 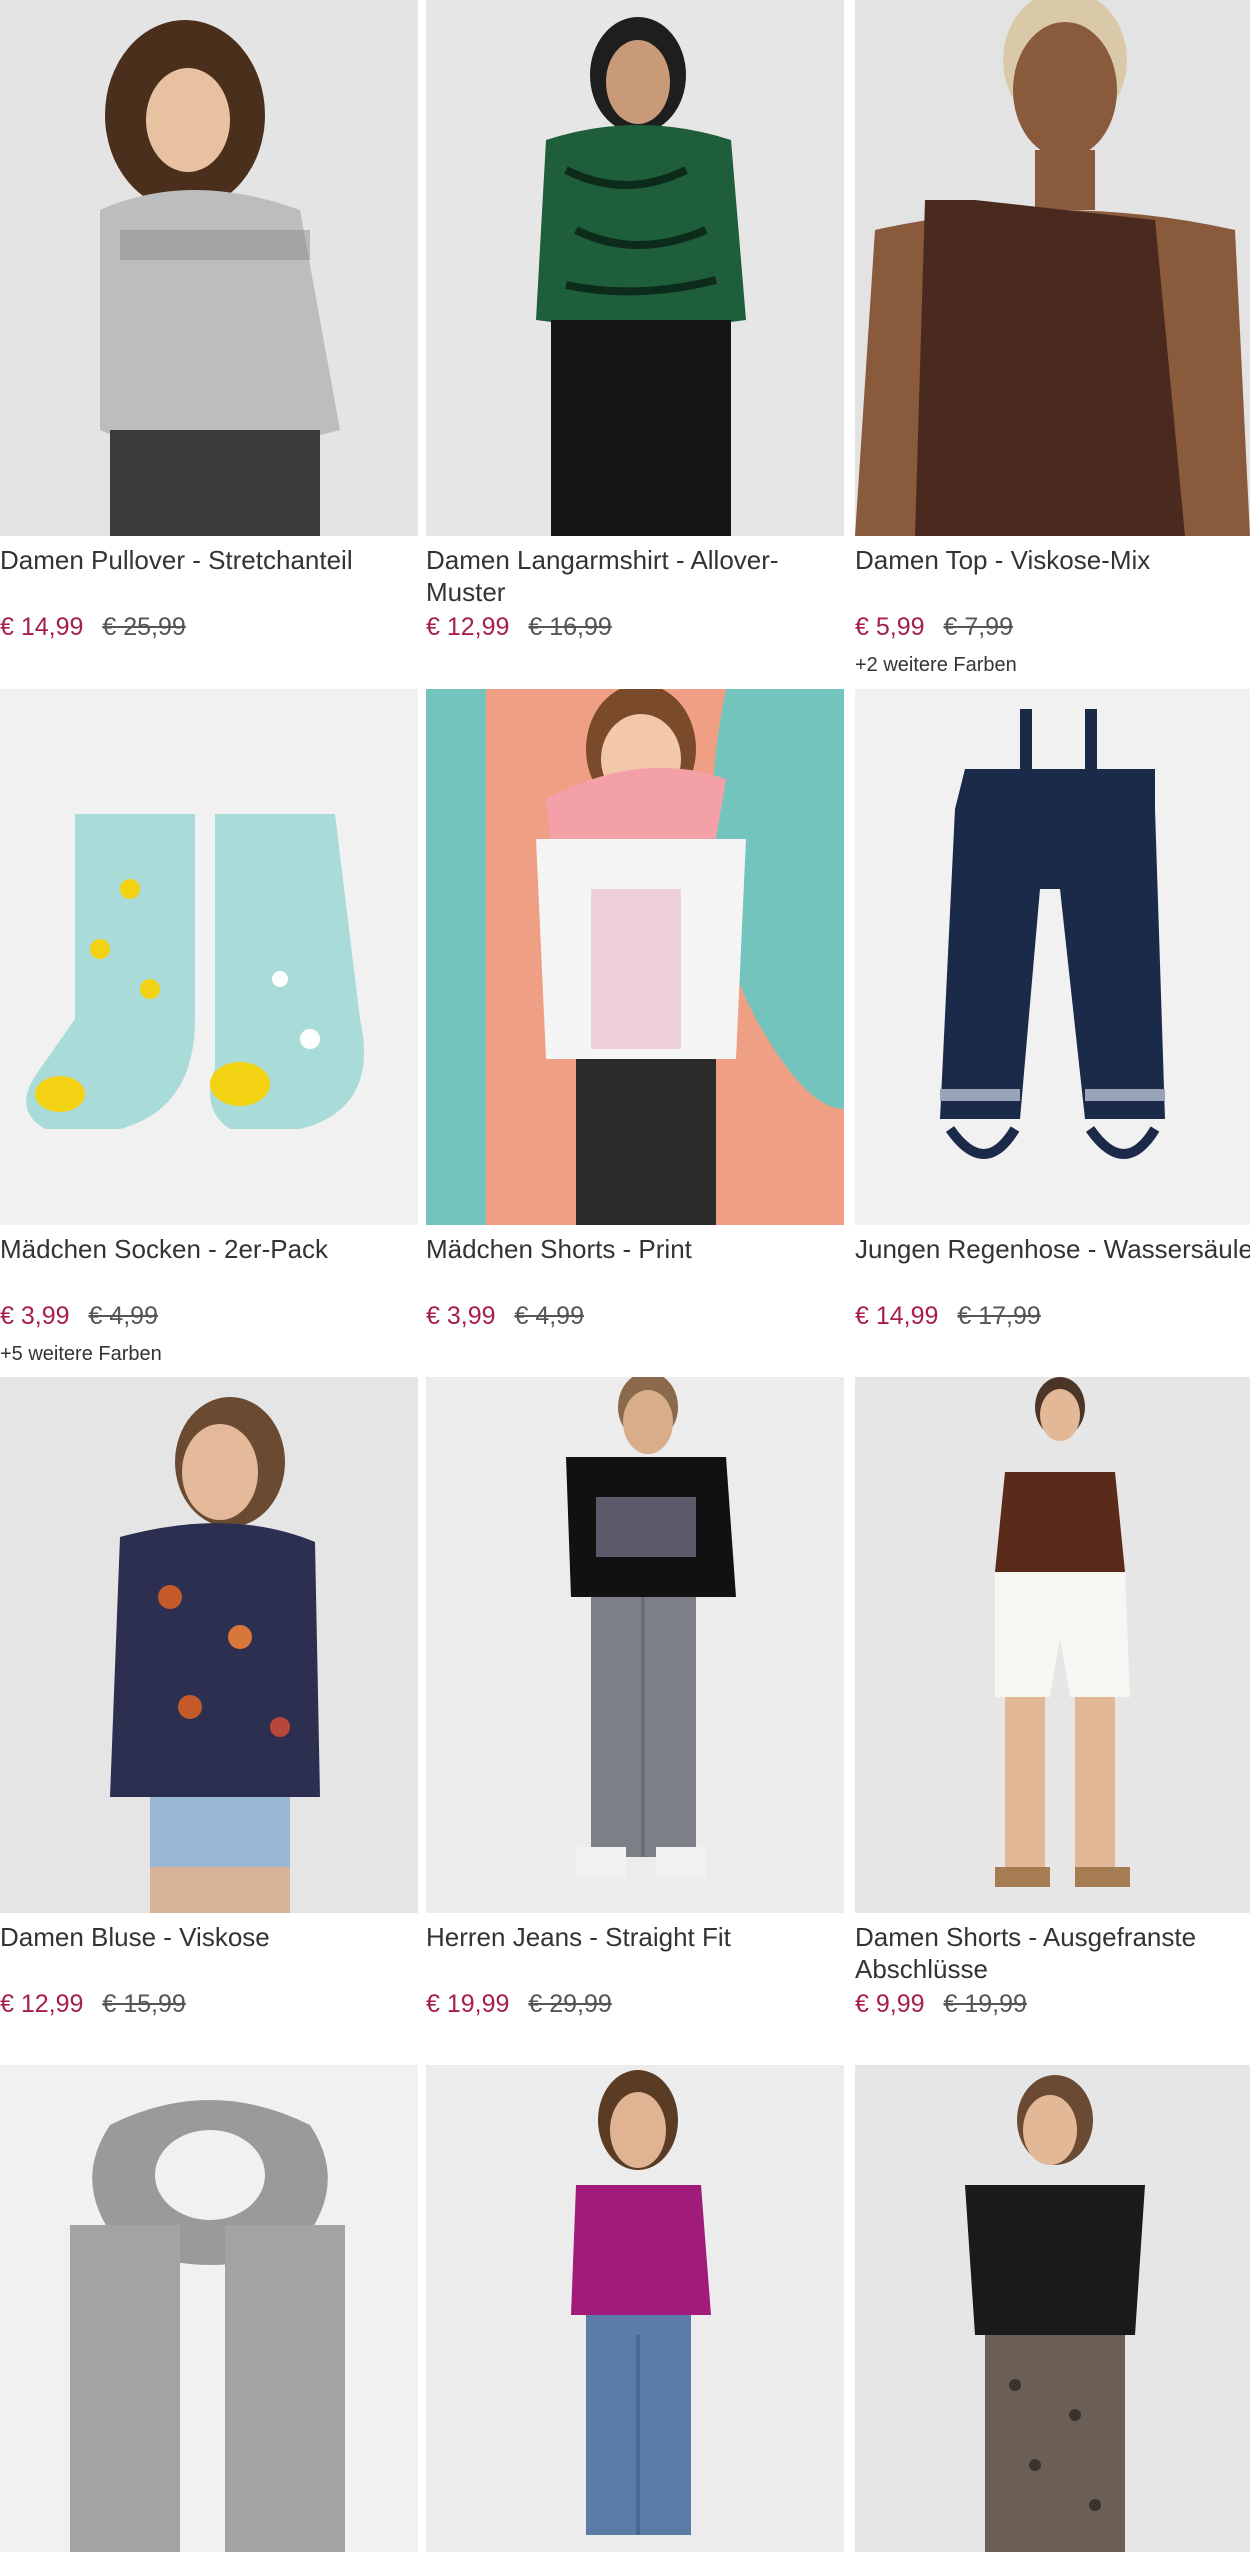 What do you see at coordinates (570, 2004) in the screenshot?
I see `original-price: € 29,99` at bounding box center [570, 2004].